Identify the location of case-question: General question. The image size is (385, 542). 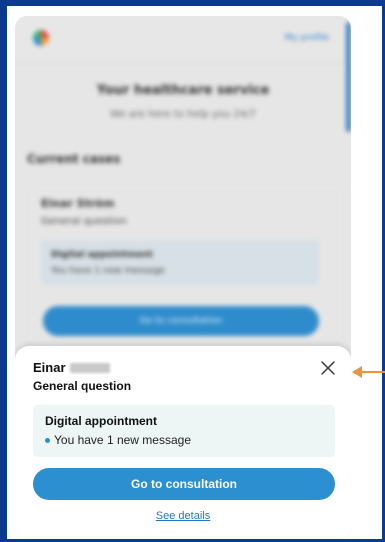
(84, 221).